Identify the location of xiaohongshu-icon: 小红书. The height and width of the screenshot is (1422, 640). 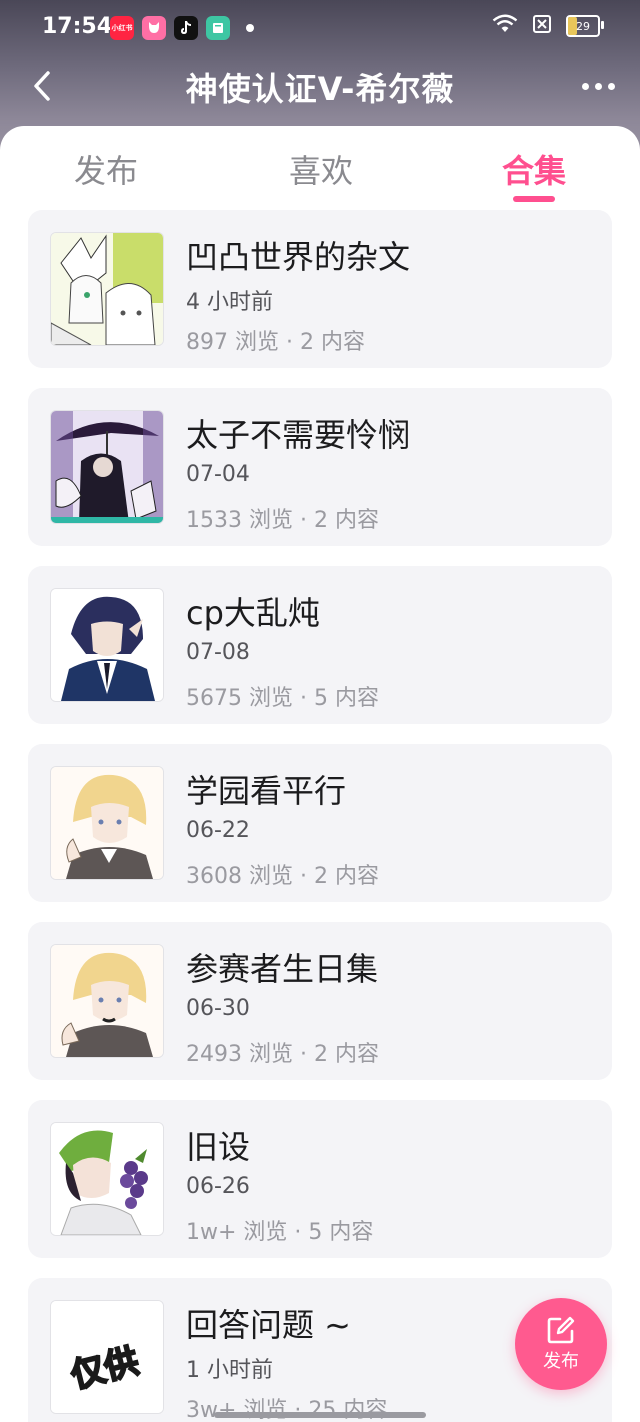
(122, 28).